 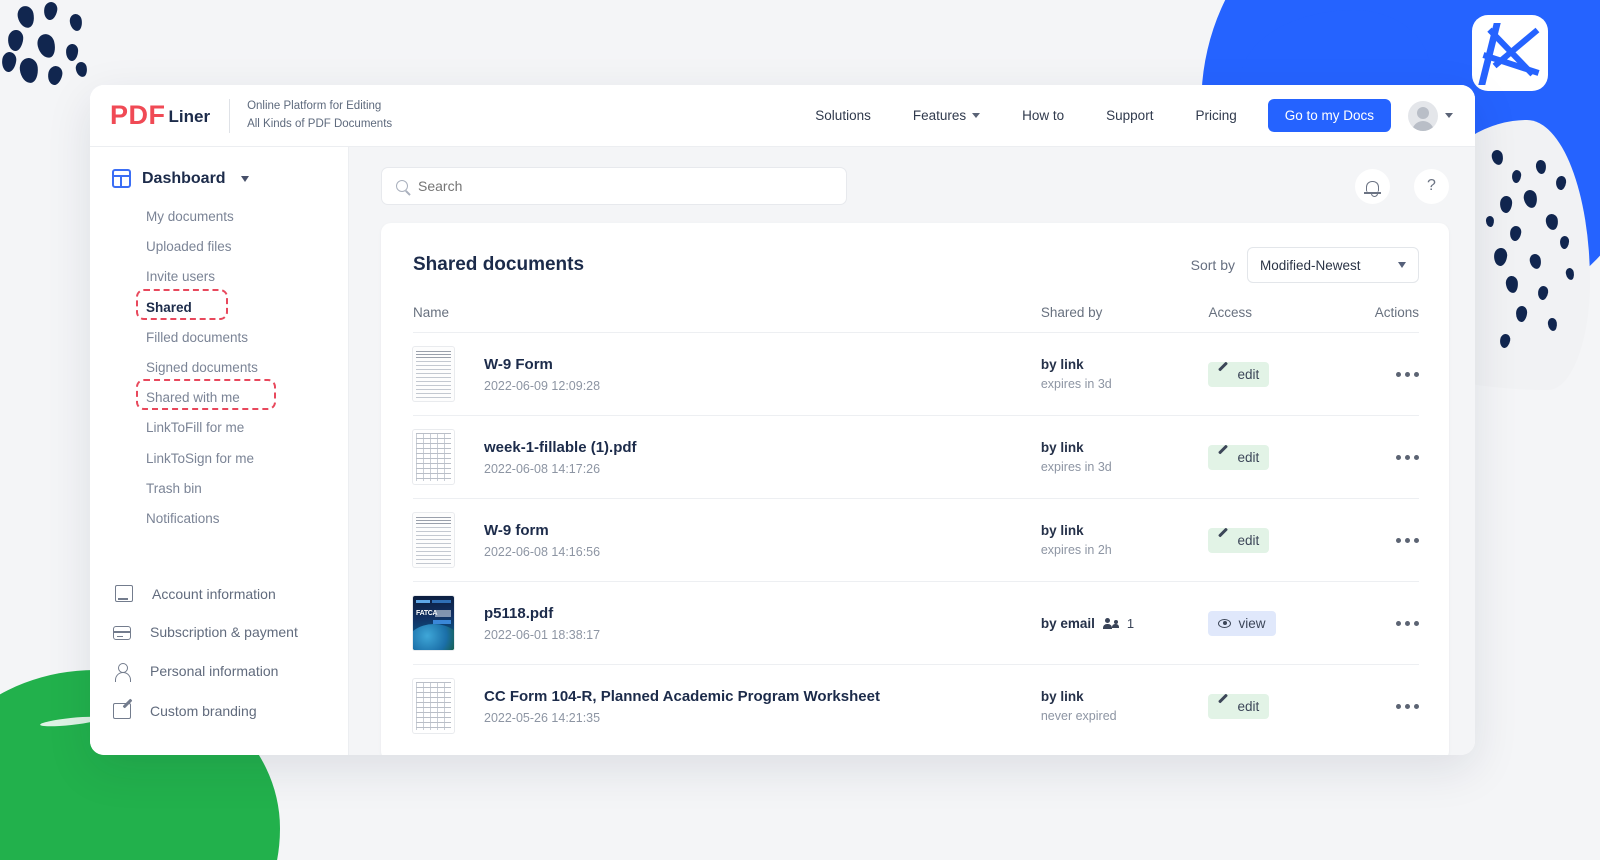 I want to click on document-name: p5118.pdf, so click(x=542, y=614).